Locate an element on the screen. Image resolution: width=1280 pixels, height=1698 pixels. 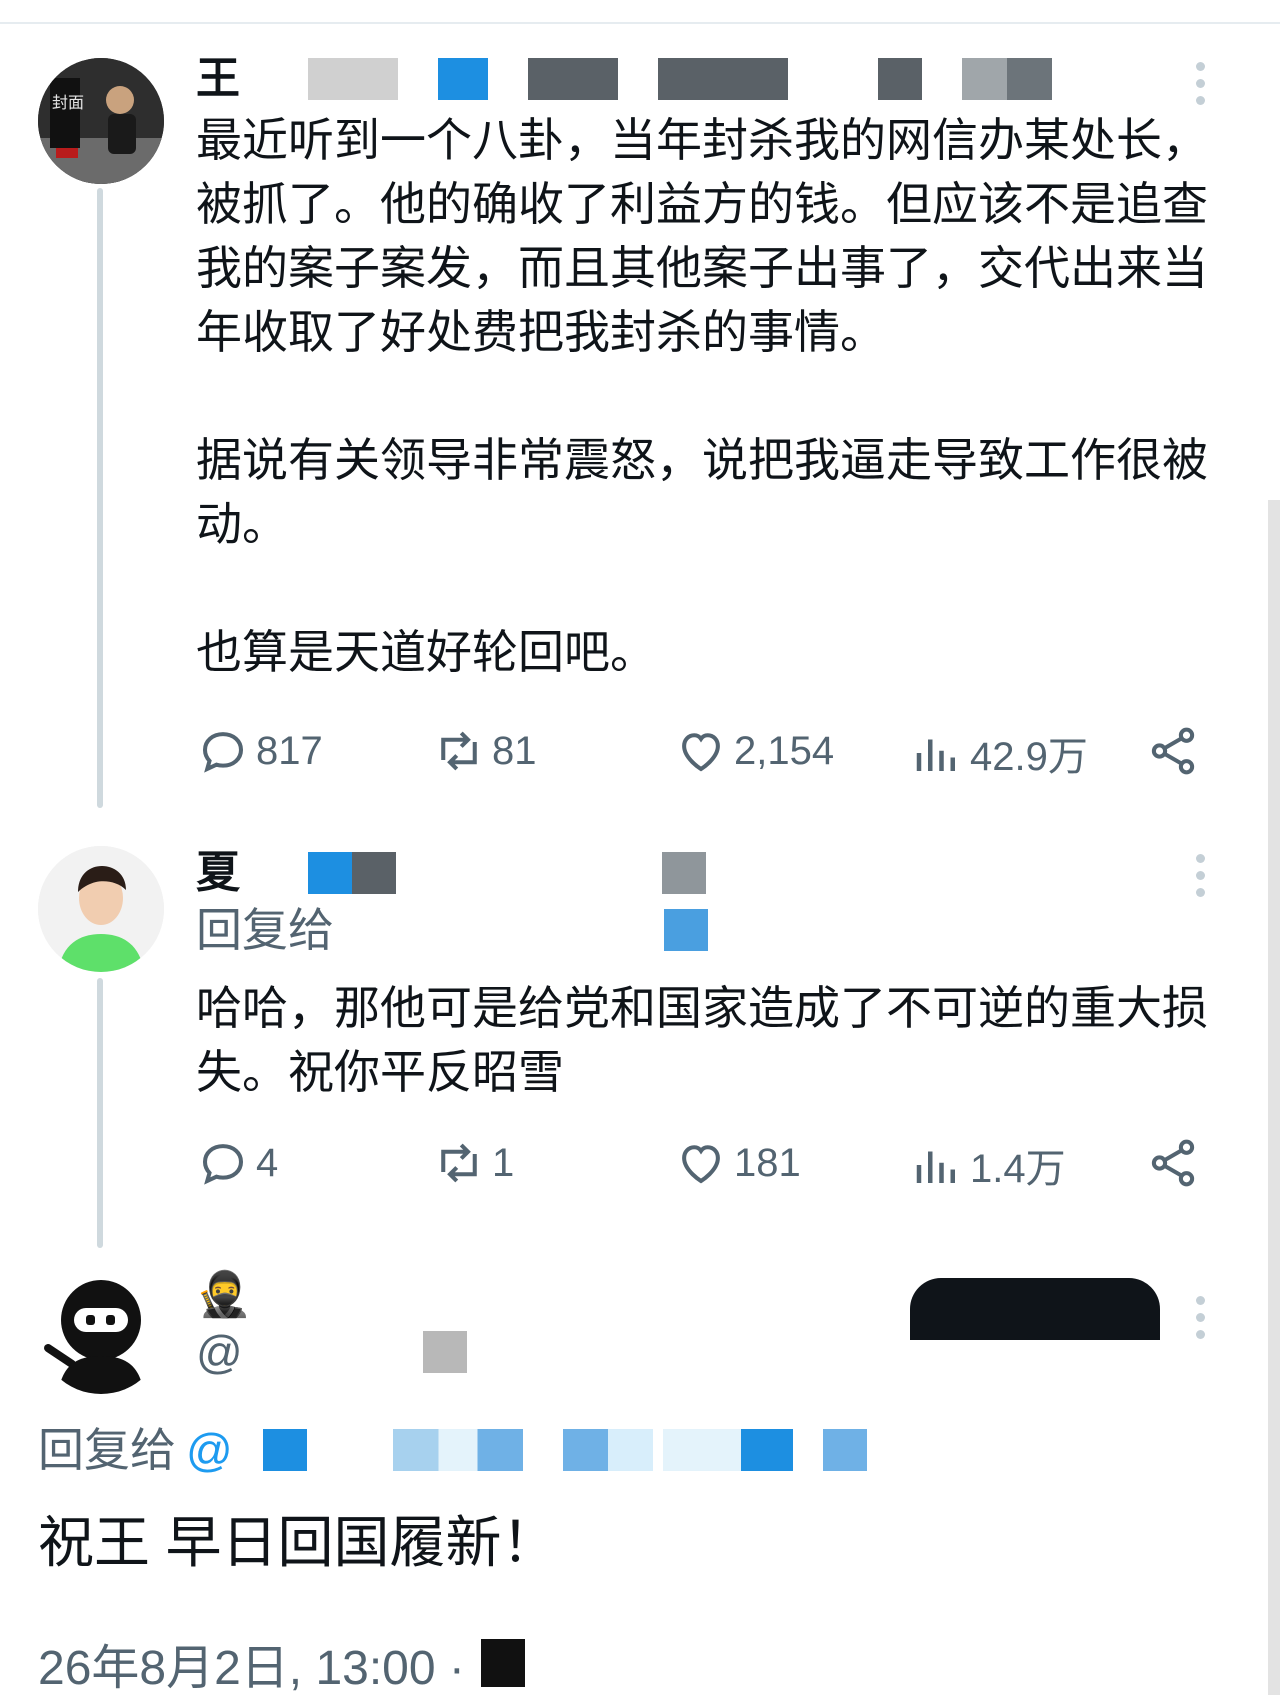
views-button: 42.9万 is located at coordinates (999, 753).